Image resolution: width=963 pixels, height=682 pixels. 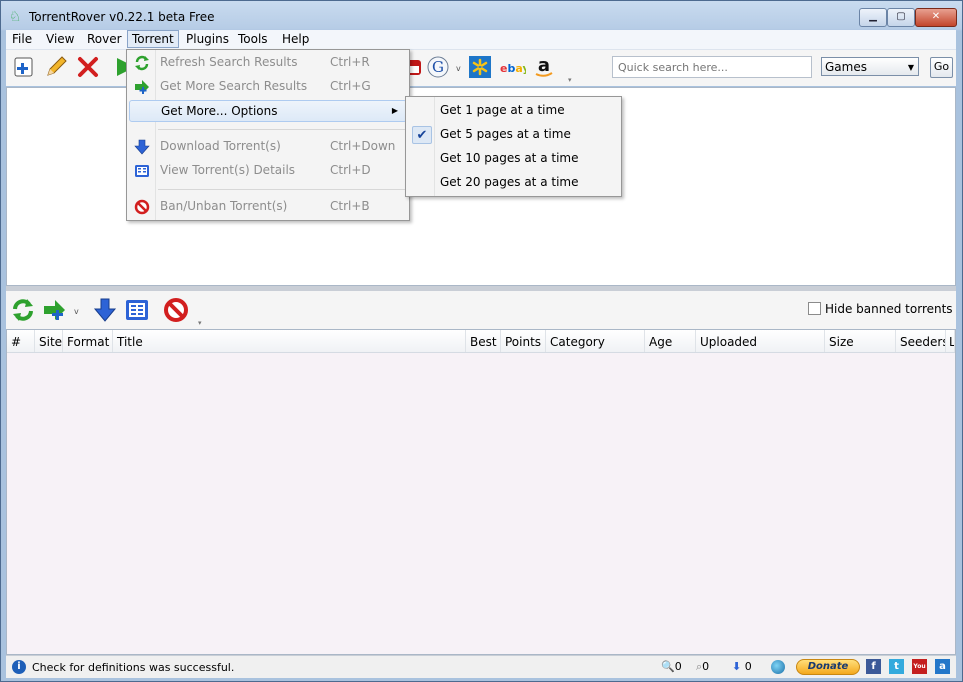 I want to click on check-placeholder, so click(x=422, y=183).